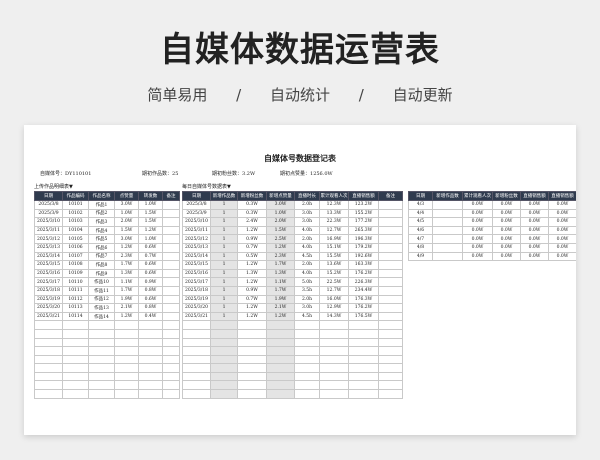  What do you see at coordinates (307, 316) in the screenshot?
I see `table-cell: 4.5h` at bounding box center [307, 316].